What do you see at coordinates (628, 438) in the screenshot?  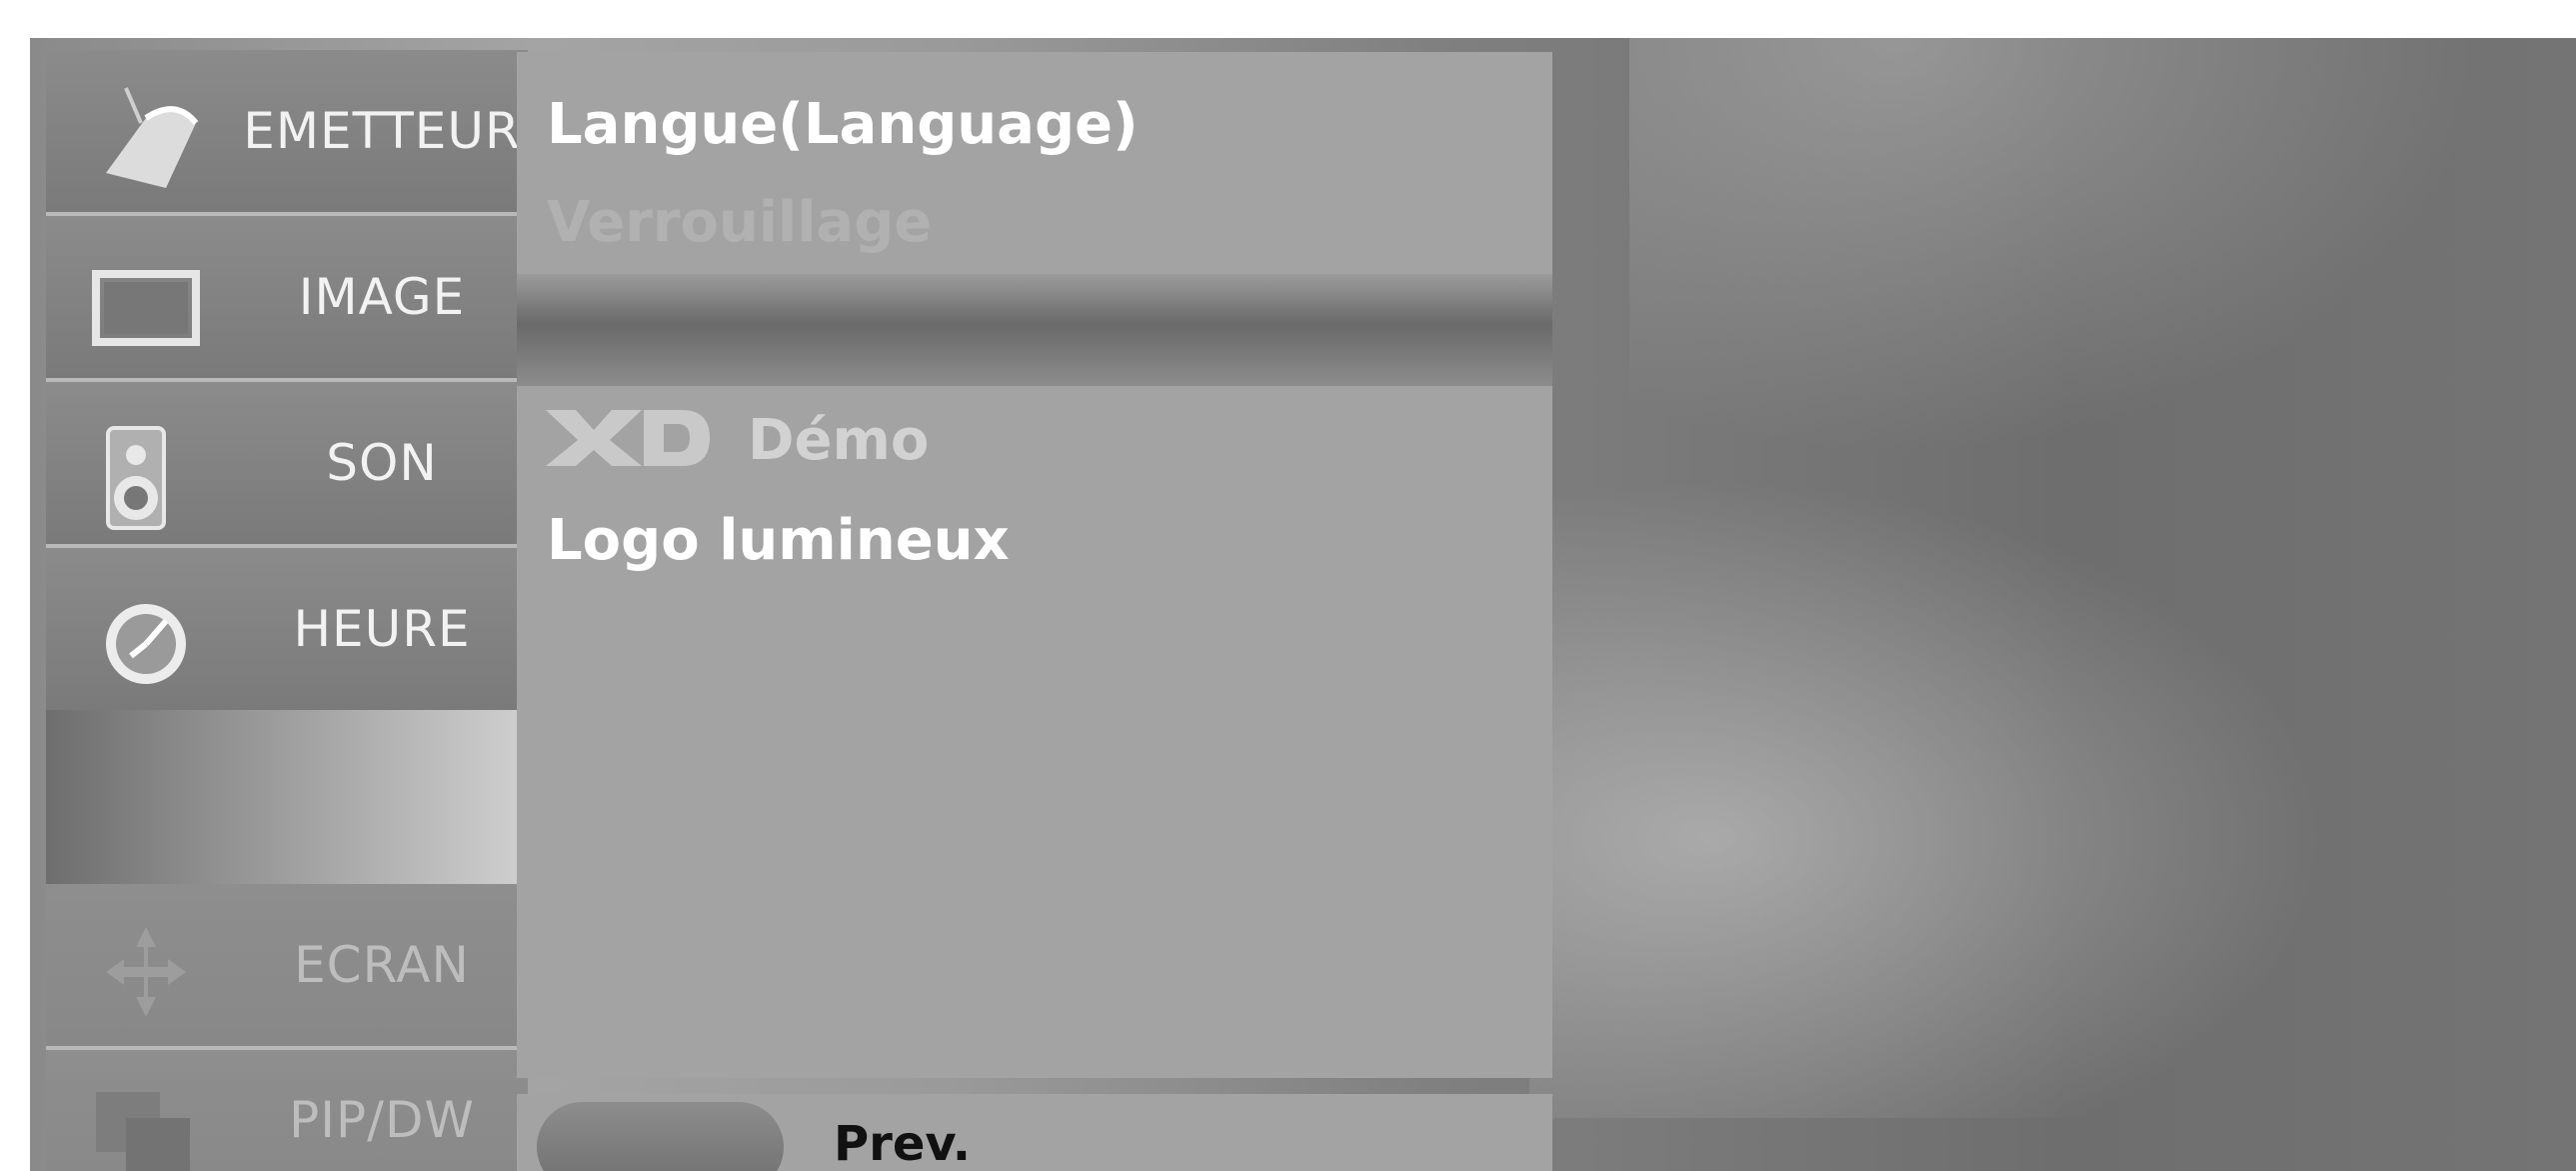 I see `xd-logo-icon` at bounding box center [628, 438].